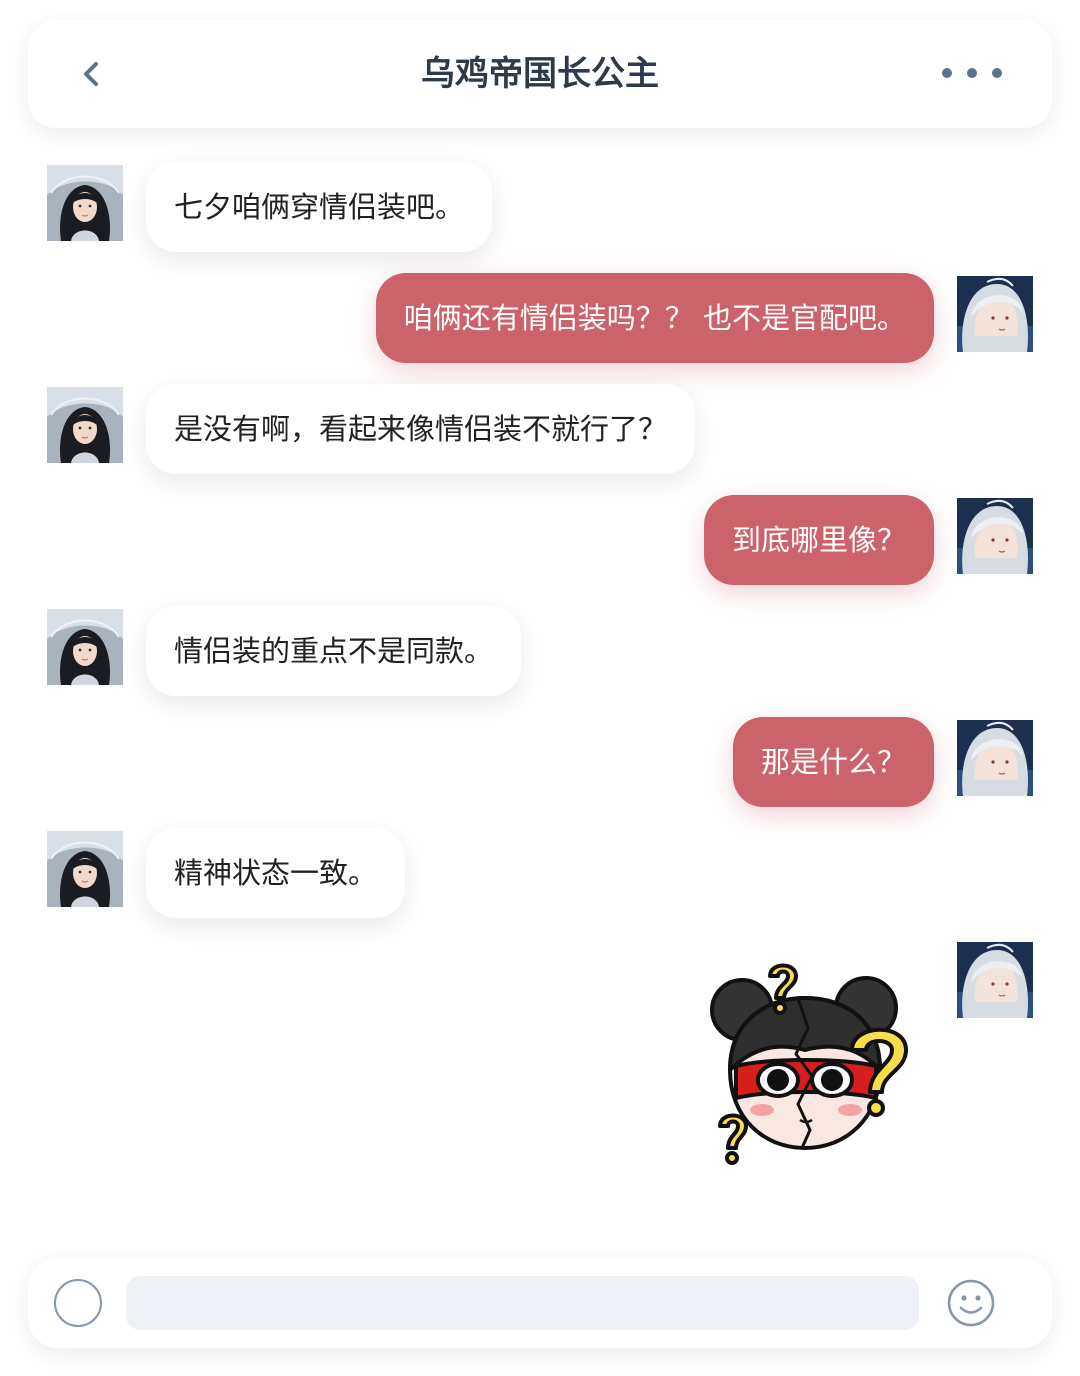 This screenshot has height=1376, width=1080. What do you see at coordinates (92, 74) in the screenshot?
I see `chevron-left-icon` at bounding box center [92, 74].